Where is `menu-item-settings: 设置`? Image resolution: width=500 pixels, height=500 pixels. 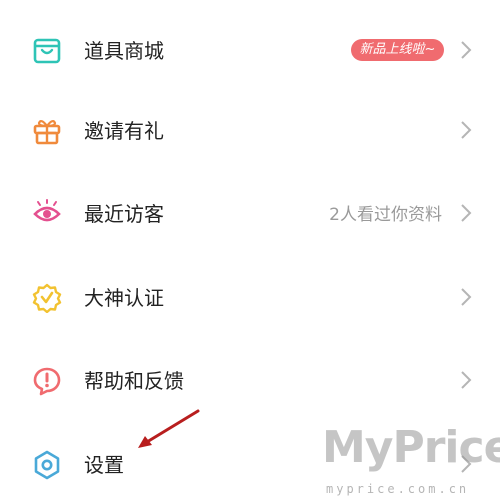
menu-item-settings: 设置 is located at coordinates (250, 464).